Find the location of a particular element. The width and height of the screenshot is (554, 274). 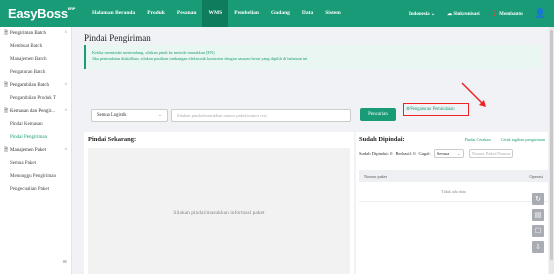

sidebar-item-scan-packing: Pindai Kemasan is located at coordinates (35, 124).